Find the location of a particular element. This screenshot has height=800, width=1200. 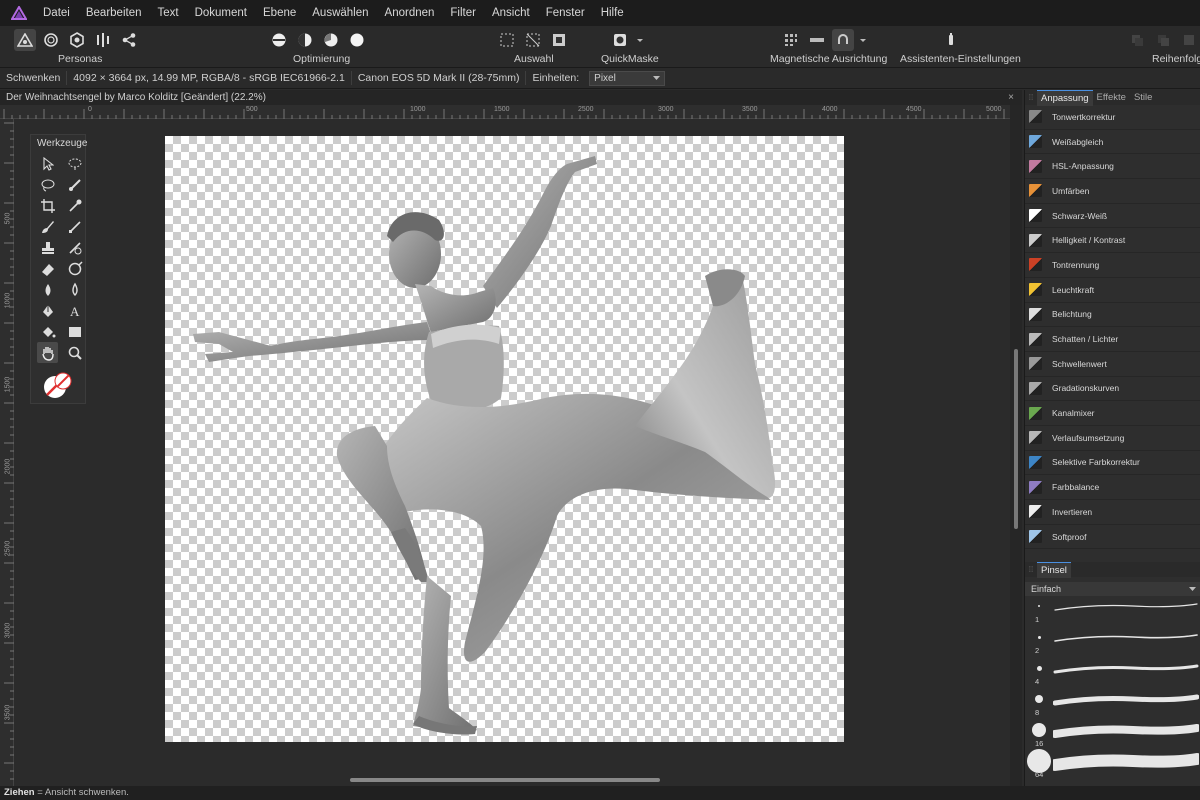

auto-levels-icon is located at coordinates (279, 40).